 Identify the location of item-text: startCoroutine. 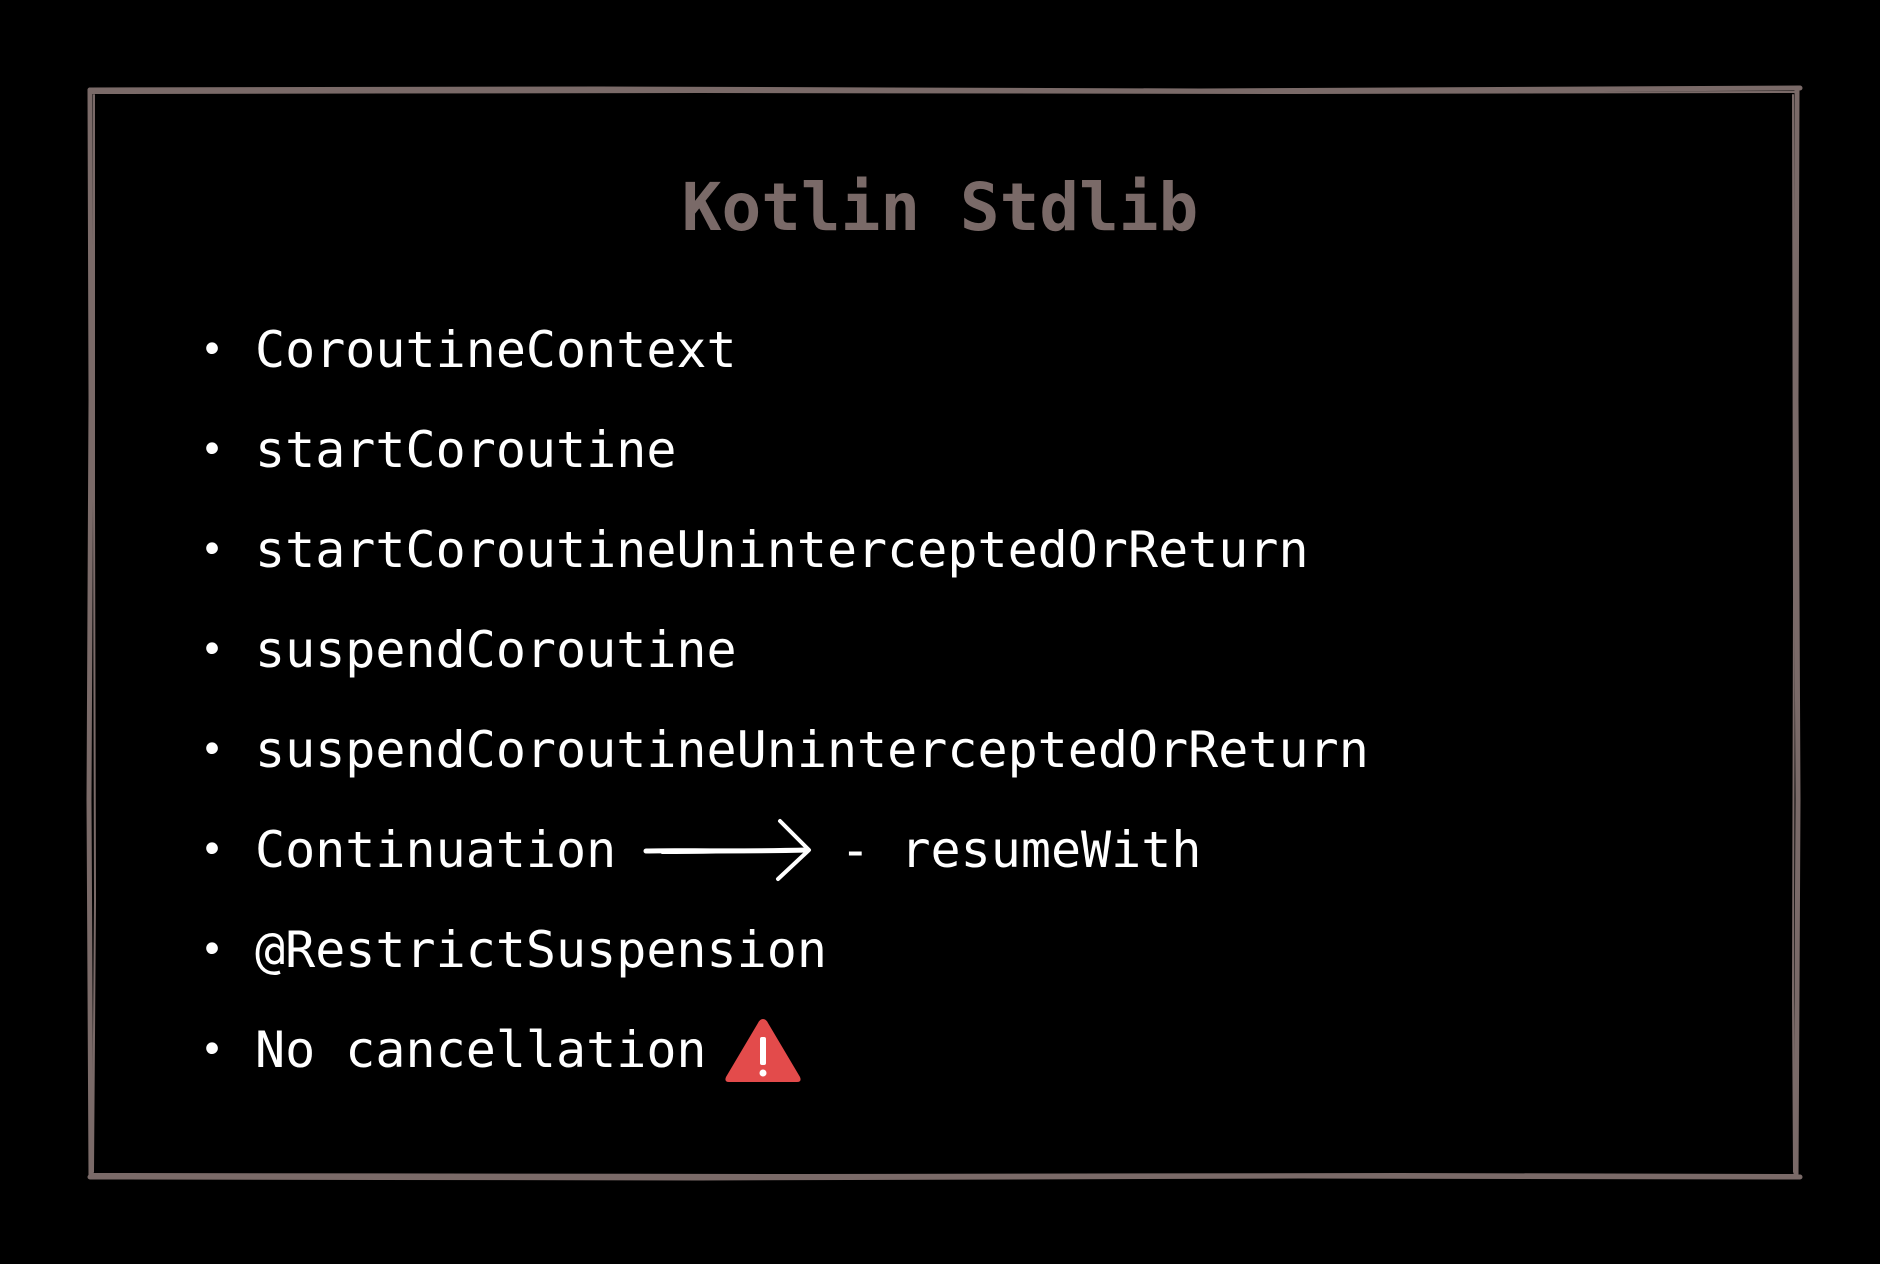
(466, 450).